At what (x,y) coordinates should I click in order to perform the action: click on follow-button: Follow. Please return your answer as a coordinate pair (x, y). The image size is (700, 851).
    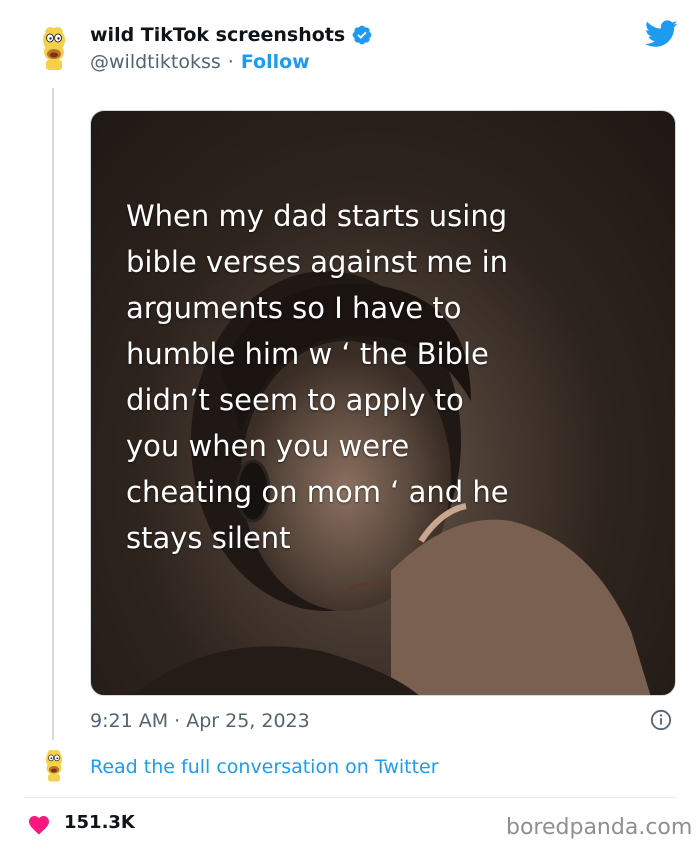
    Looking at the image, I should click on (275, 62).